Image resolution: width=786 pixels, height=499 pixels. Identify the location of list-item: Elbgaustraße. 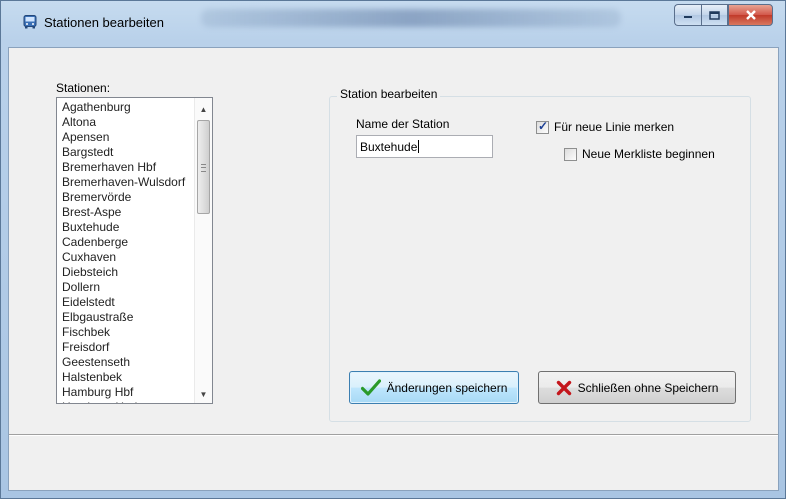
(97, 317).